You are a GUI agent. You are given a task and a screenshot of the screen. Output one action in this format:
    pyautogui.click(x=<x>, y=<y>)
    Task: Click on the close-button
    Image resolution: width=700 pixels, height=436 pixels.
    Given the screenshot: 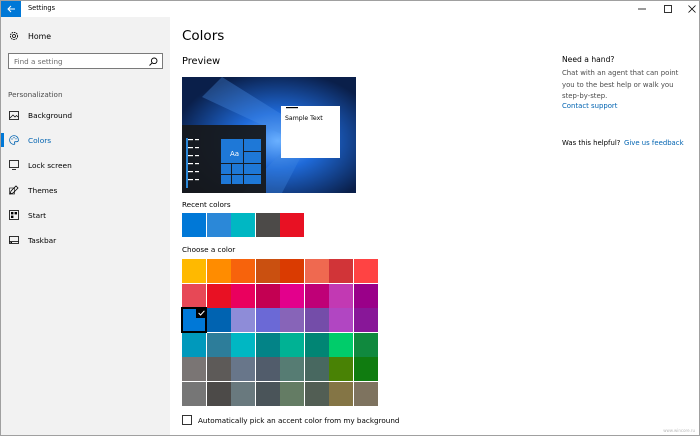 What is the action you would take?
    pyautogui.click(x=688, y=9)
    